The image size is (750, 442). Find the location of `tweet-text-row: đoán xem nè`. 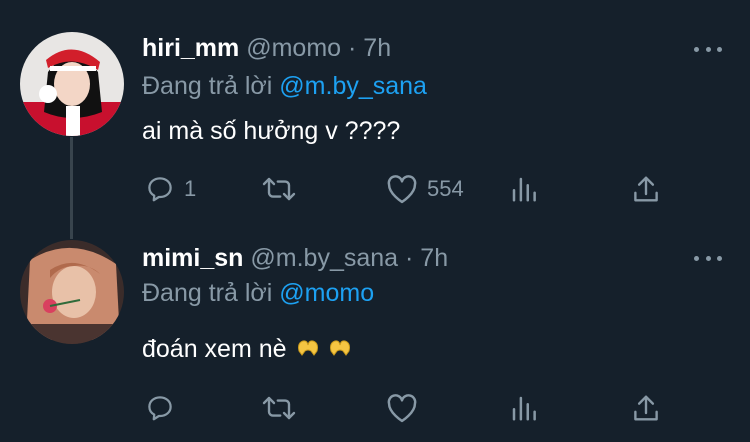

tweet-text-row: đoán xem nè is located at coordinates (247, 349).